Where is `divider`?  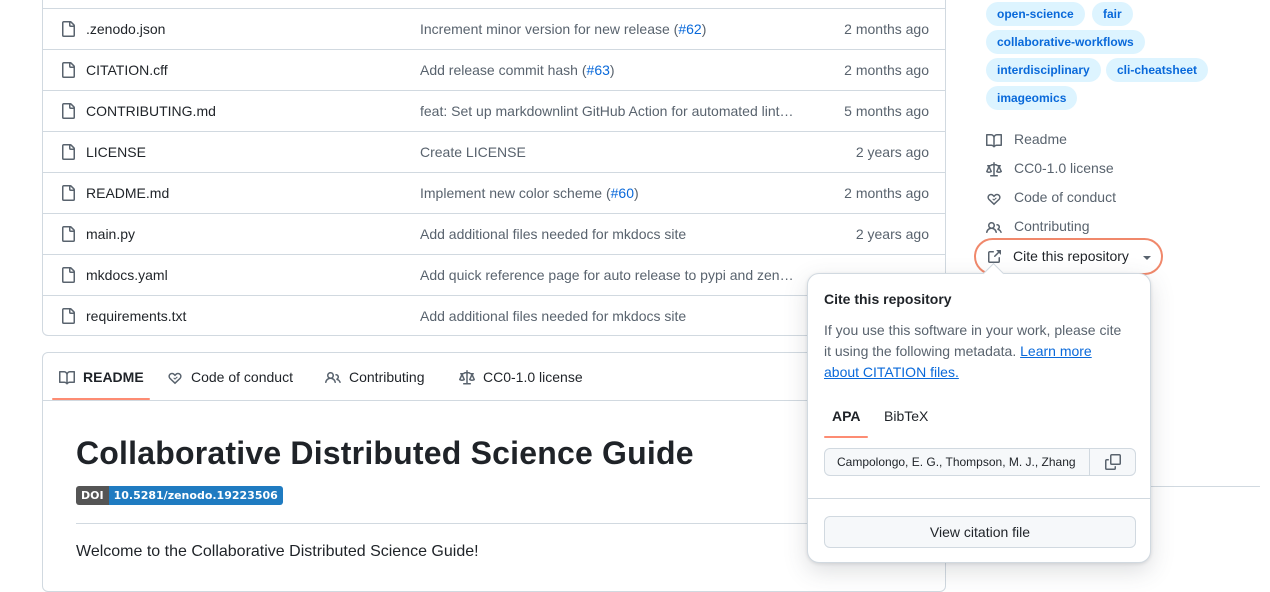
divider is located at coordinates (495, 523).